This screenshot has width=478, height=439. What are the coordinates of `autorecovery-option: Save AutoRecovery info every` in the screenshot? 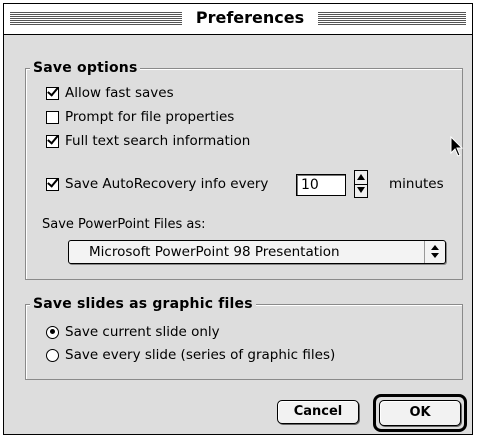 It's located at (157, 184).